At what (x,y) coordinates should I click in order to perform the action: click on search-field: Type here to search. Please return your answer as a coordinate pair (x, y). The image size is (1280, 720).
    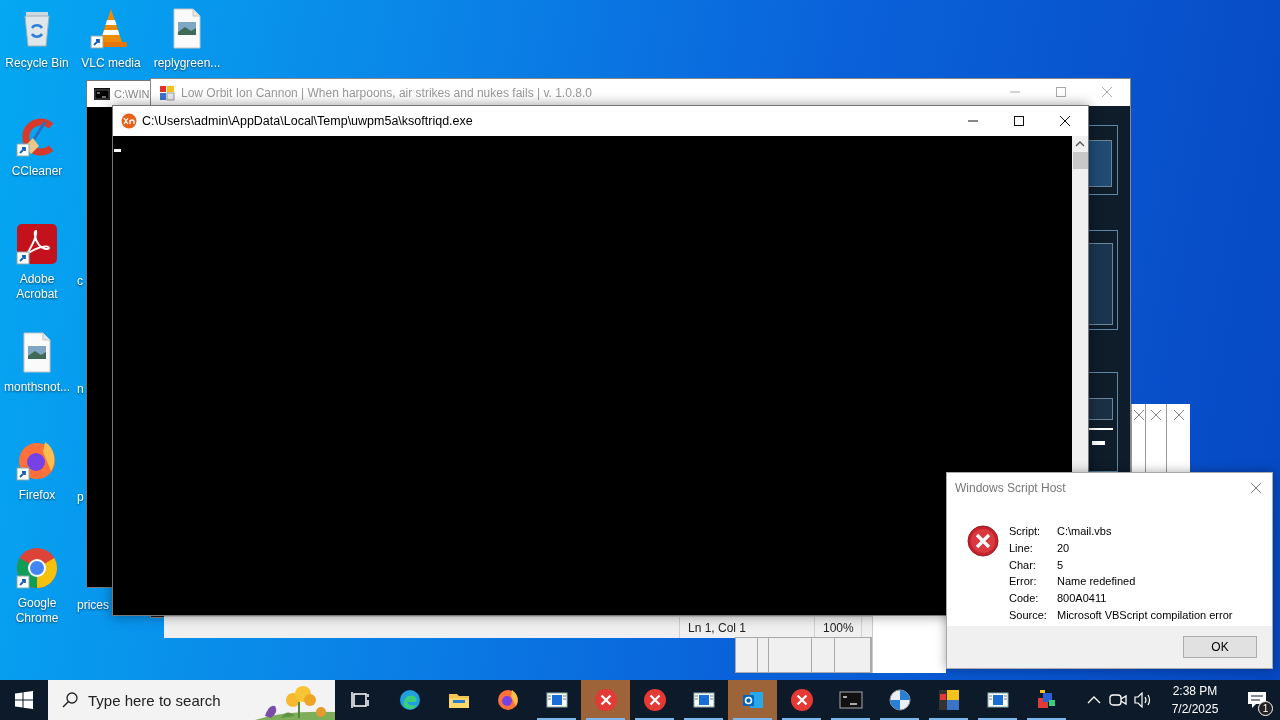
    Looking at the image, I should click on (191, 700).